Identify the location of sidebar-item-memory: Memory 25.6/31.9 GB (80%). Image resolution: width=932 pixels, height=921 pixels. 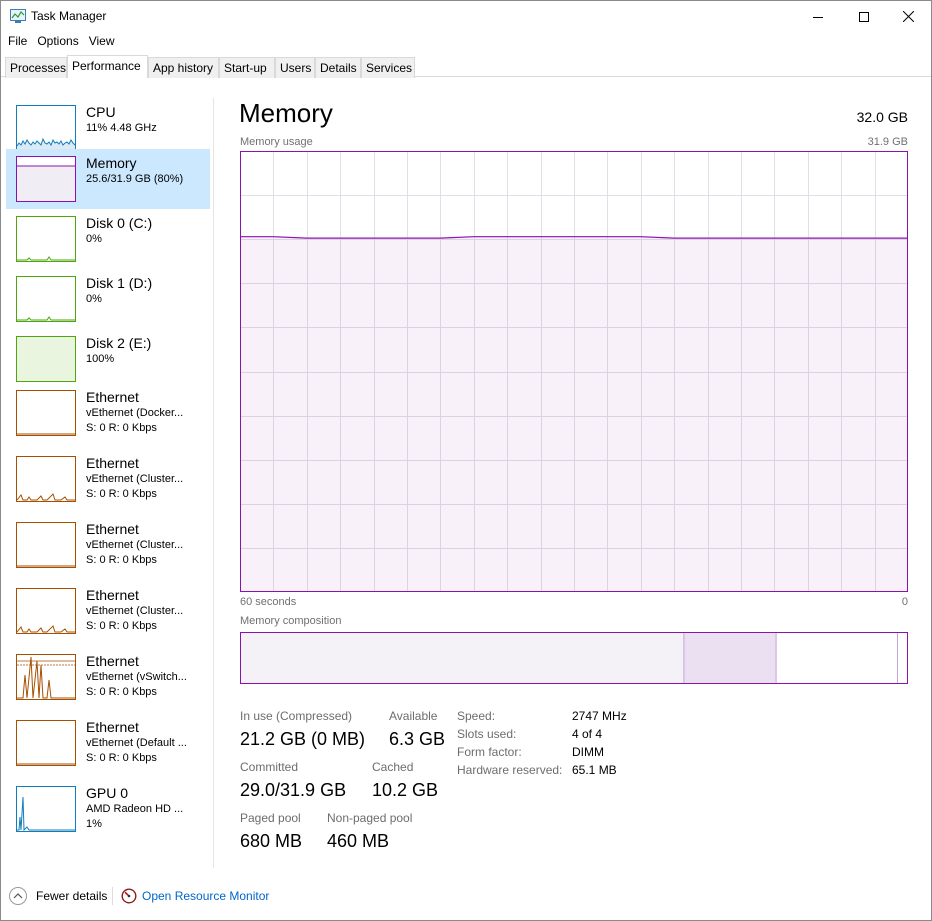
(108, 179).